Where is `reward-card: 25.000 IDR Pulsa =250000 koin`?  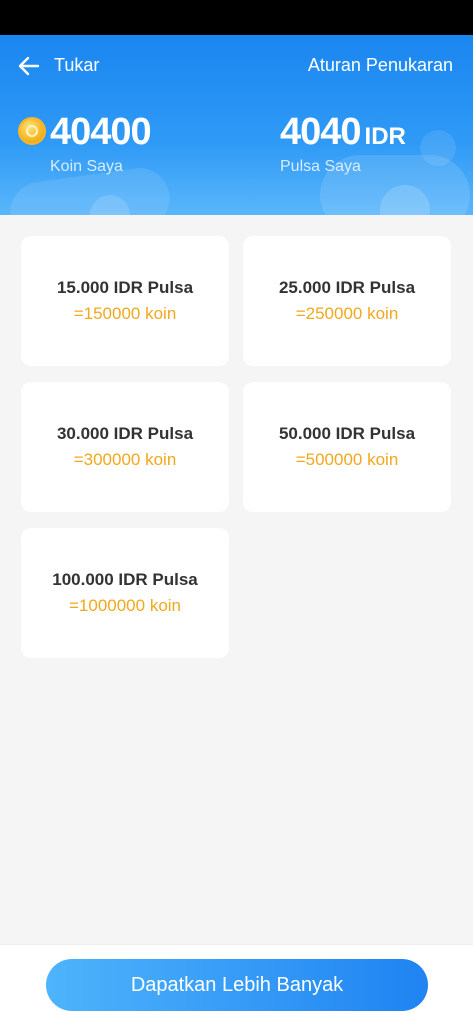 reward-card: 25.000 IDR Pulsa =250000 koin is located at coordinates (347, 301).